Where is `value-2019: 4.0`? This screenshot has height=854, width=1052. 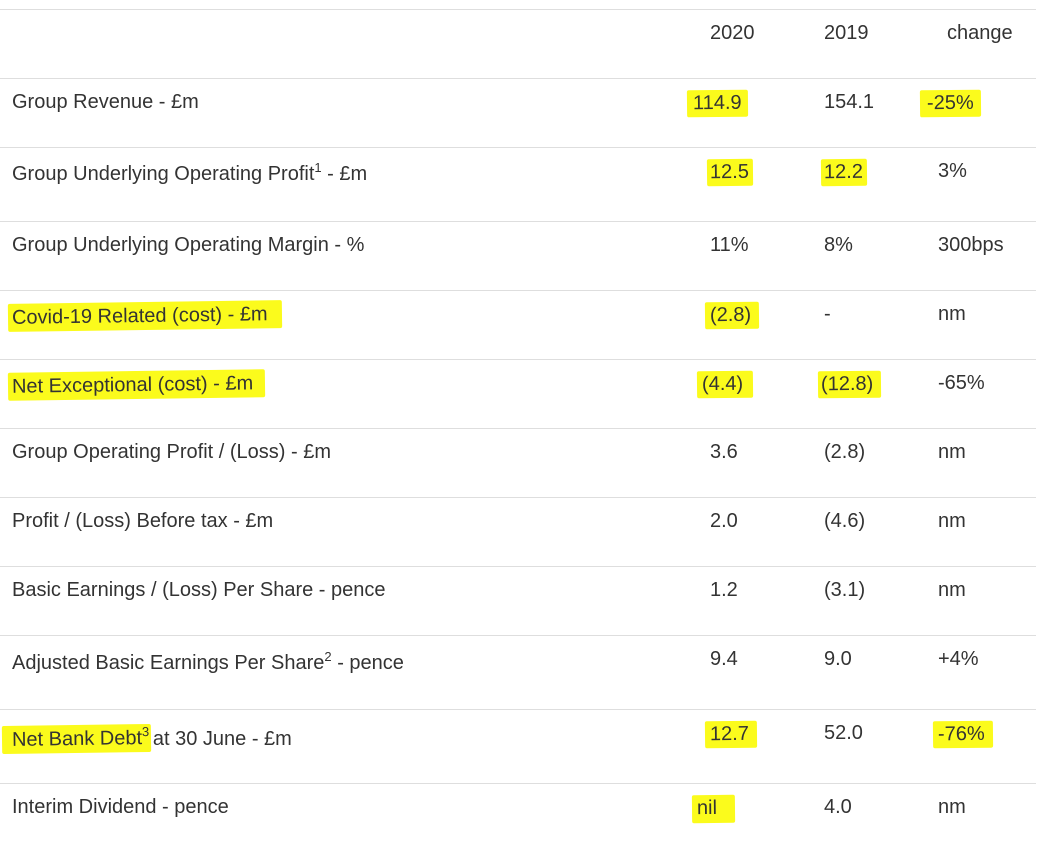
value-2019: 4.0 is located at coordinates (838, 807).